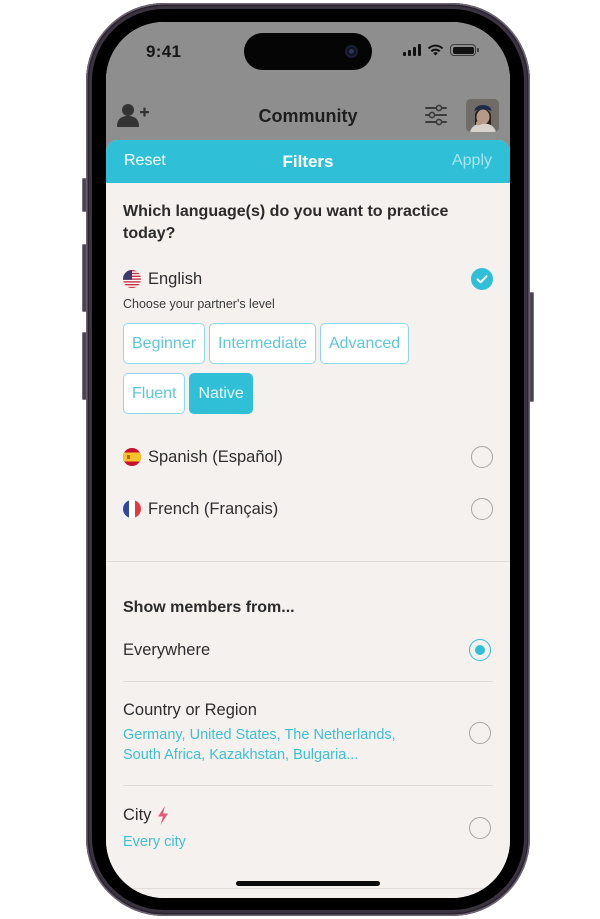  I want to click on cellular-signal-icon, so click(412, 50).